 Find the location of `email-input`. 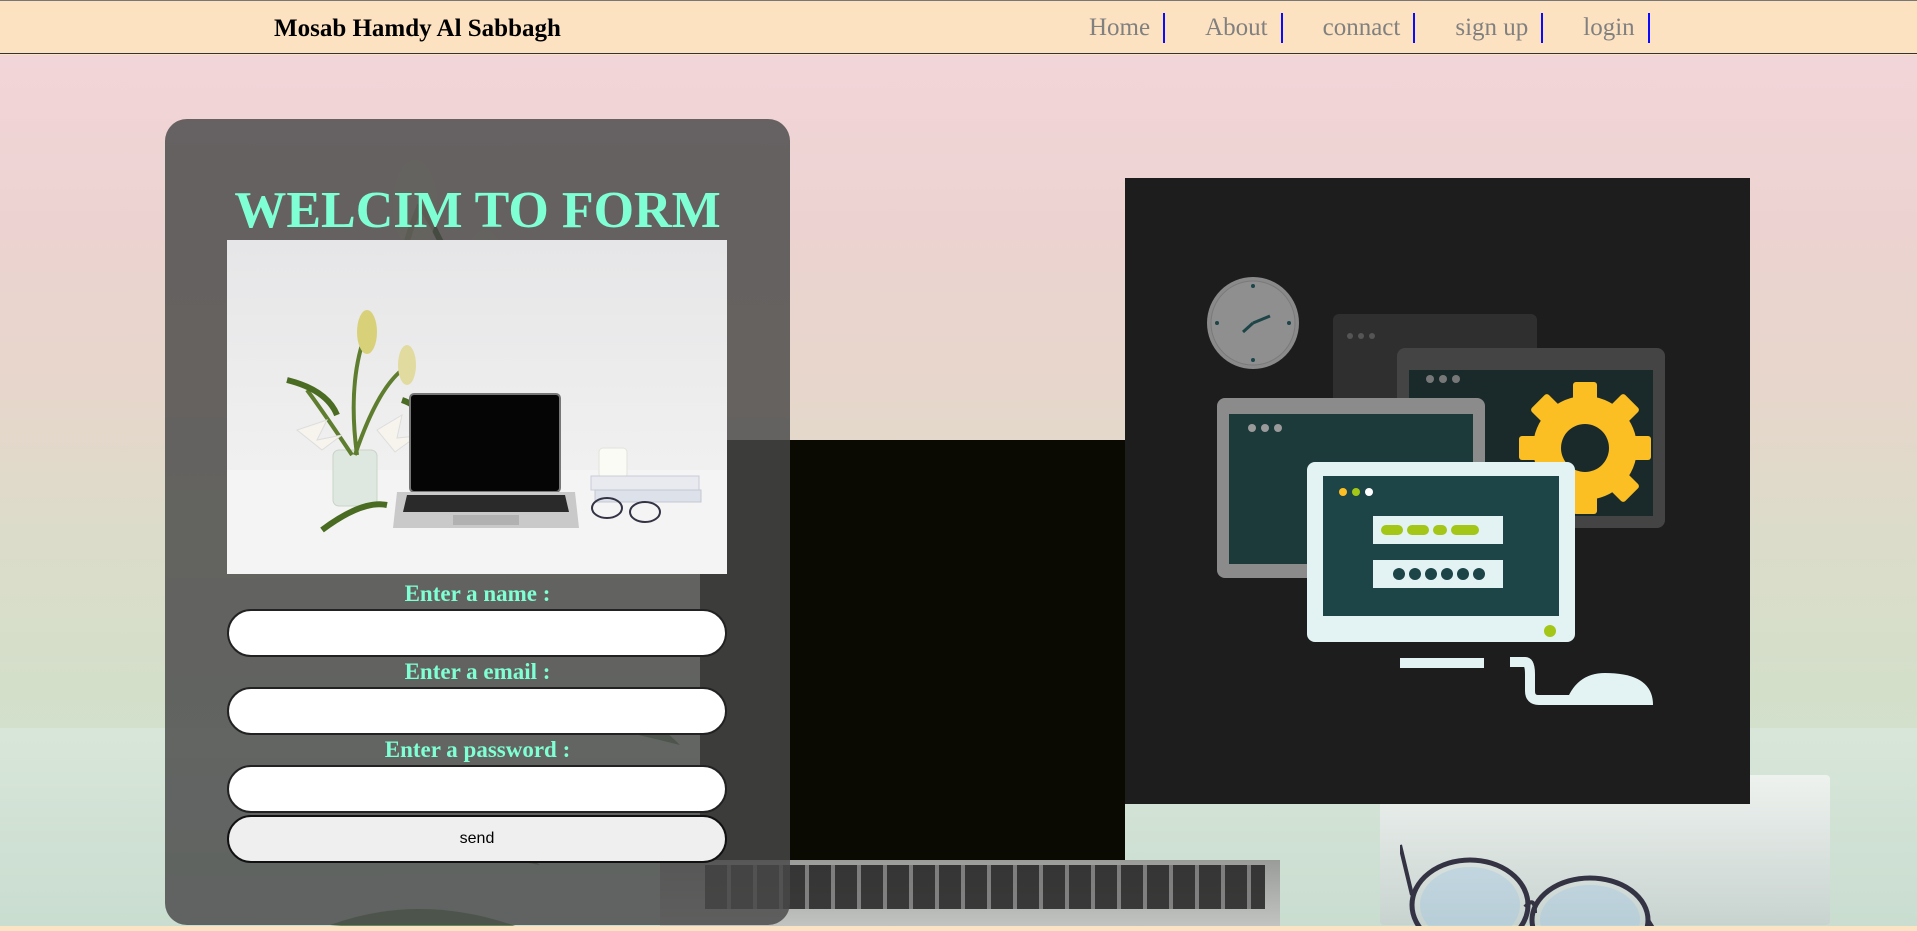

email-input is located at coordinates (477, 711).